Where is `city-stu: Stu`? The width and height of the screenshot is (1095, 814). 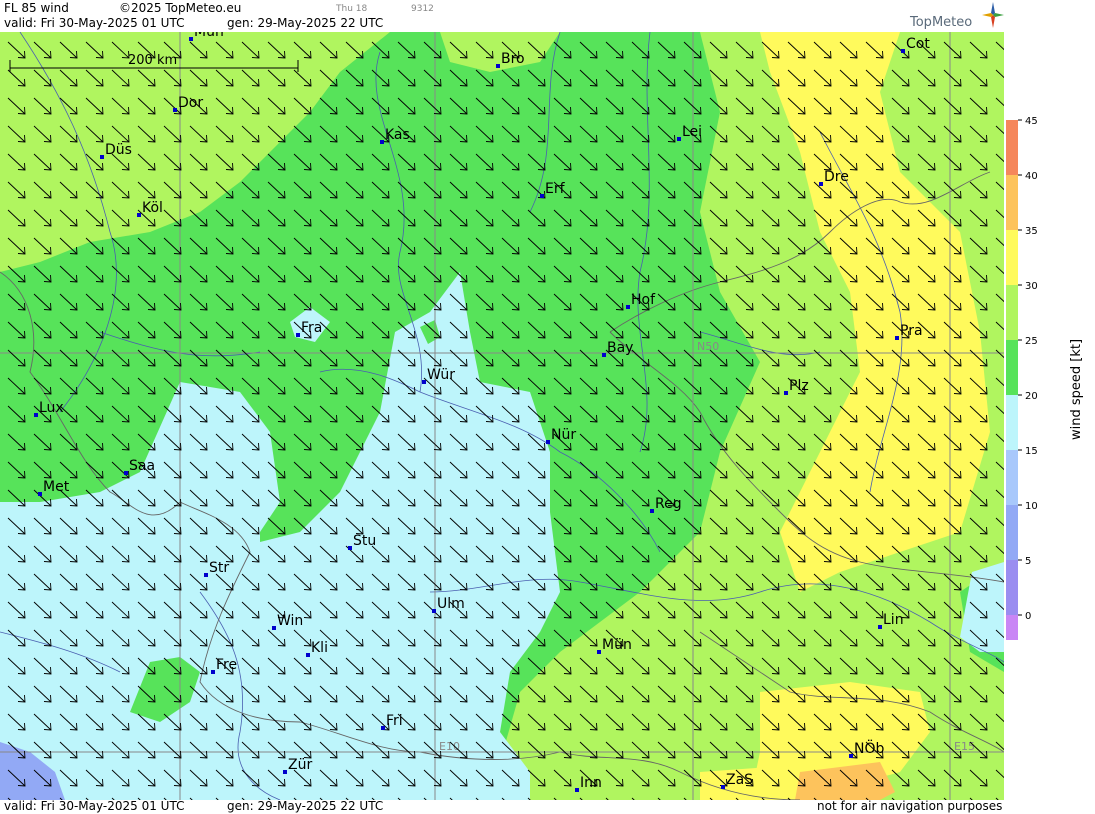 city-stu: Stu is located at coordinates (362, 541).